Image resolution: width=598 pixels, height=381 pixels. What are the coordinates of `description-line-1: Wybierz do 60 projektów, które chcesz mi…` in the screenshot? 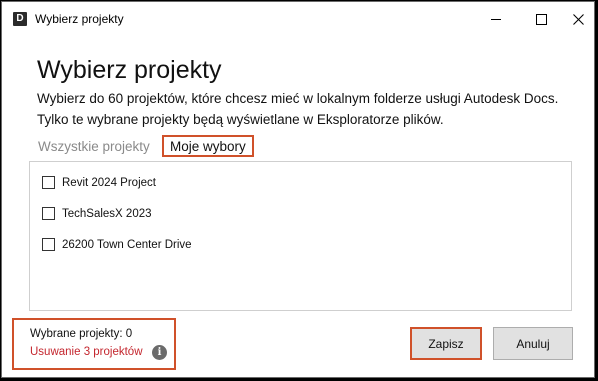 It's located at (298, 98).